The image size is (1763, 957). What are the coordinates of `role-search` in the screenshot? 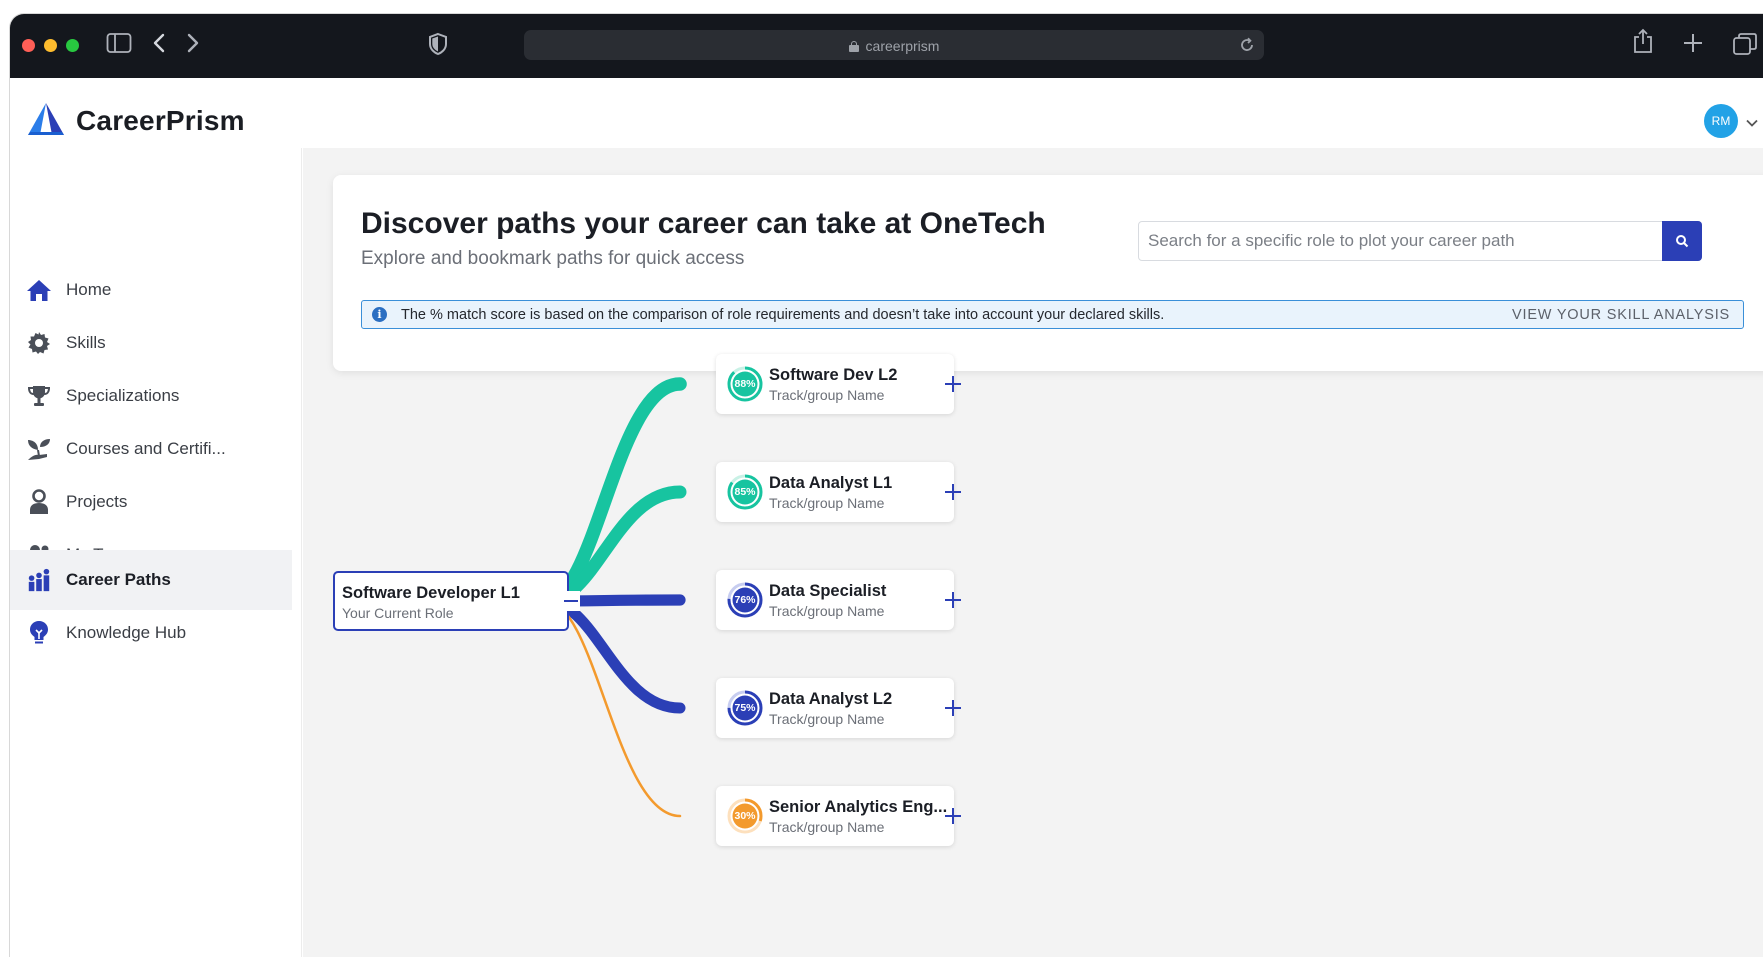 It's located at (1420, 241).